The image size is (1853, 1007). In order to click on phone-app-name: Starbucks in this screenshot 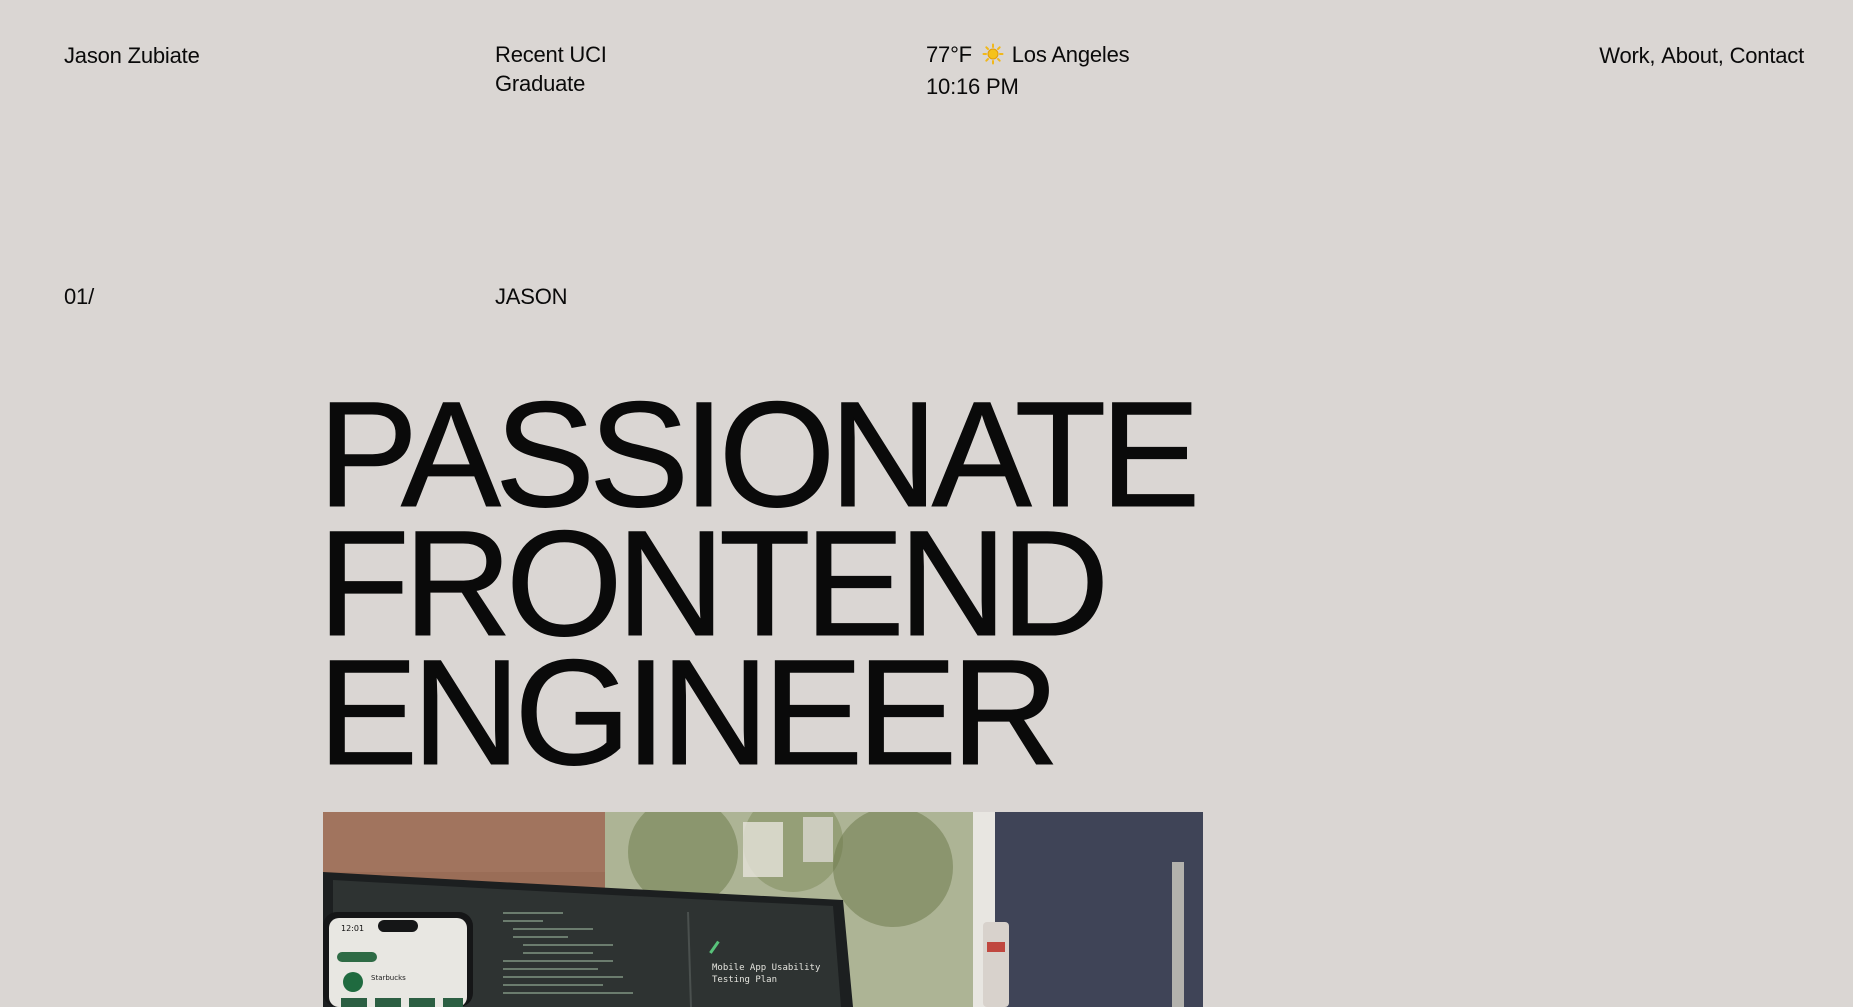, I will do `click(388, 978)`.